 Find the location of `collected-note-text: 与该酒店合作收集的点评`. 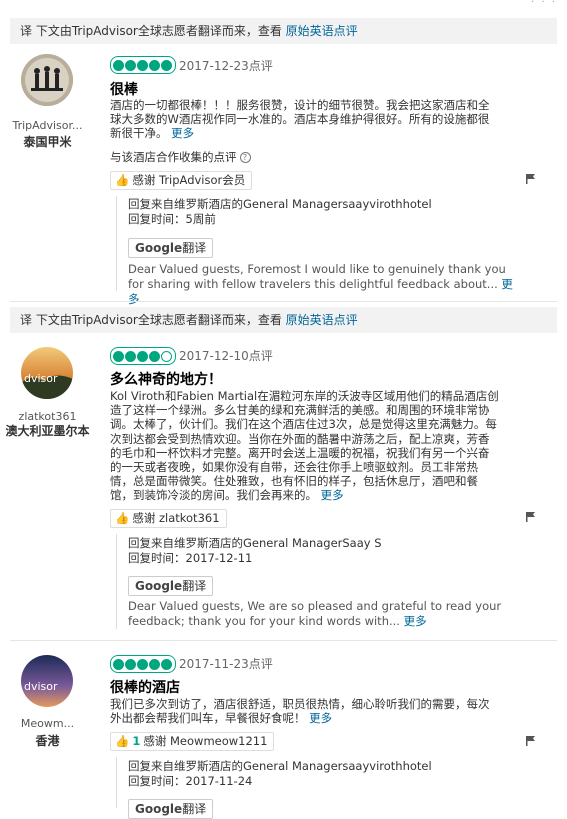

collected-note-text: 与该酒店合作收集的点评 is located at coordinates (173, 157).